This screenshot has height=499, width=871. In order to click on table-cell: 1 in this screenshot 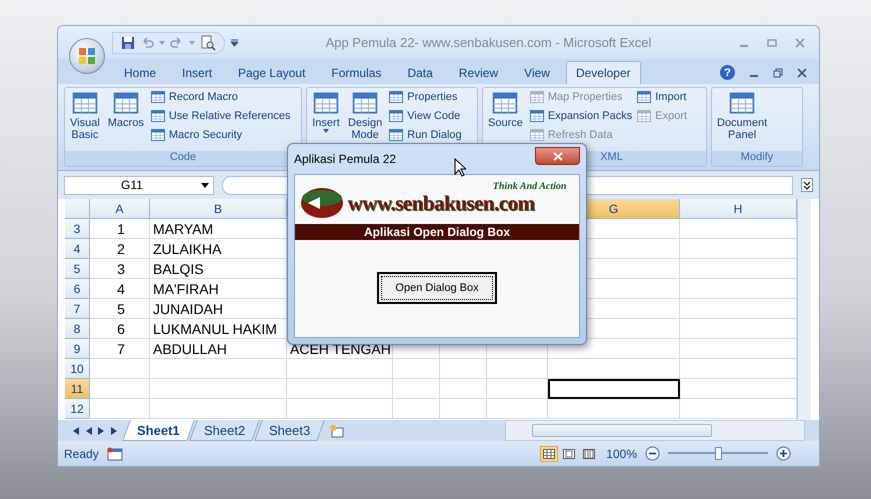, I will do `click(120, 229)`.